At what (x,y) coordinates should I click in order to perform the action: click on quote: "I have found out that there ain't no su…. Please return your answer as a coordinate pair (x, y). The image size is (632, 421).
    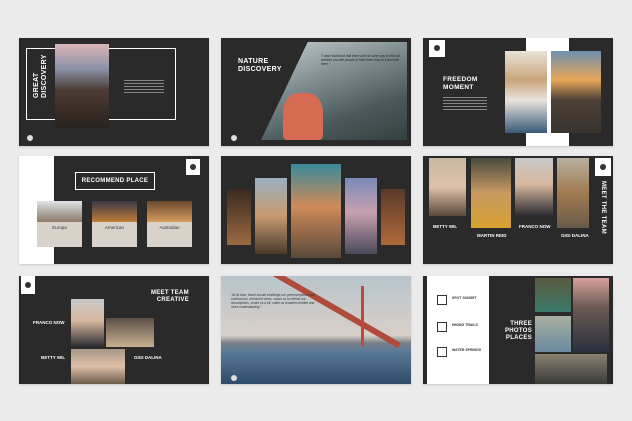
    Looking at the image, I should click on (360, 60).